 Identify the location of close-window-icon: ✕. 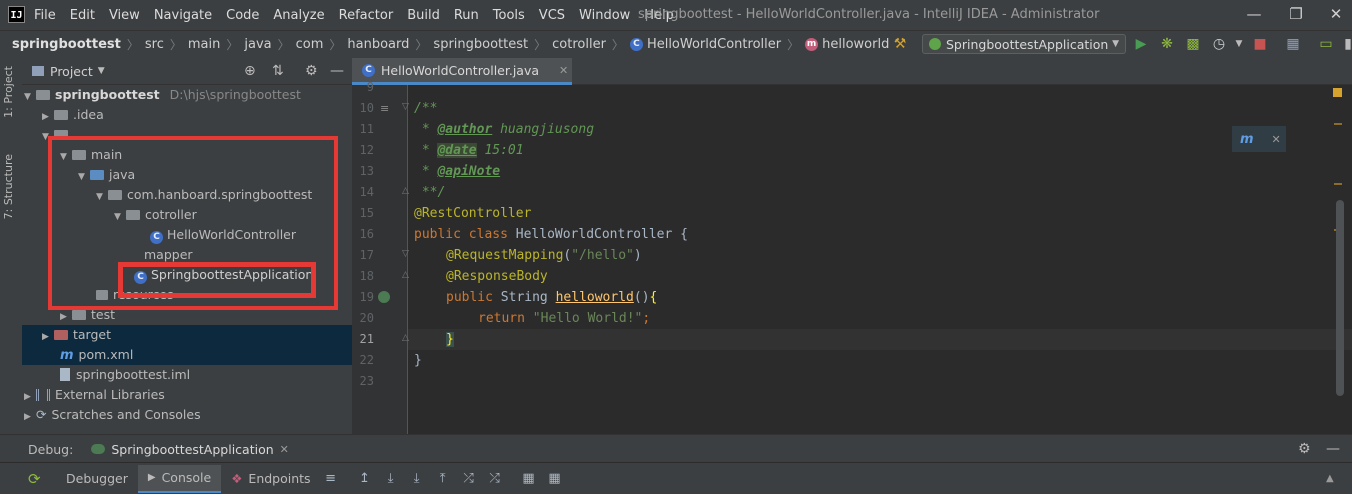
(1336, 14).